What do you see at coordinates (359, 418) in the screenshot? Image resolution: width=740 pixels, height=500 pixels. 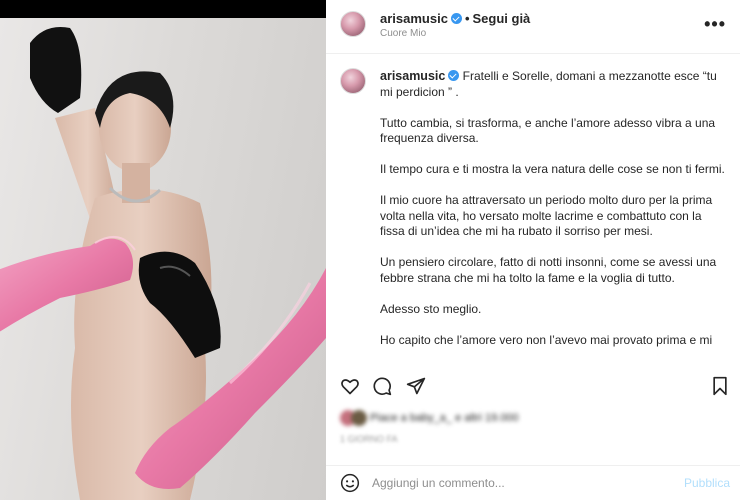 I see `liker-avatar` at bounding box center [359, 418].